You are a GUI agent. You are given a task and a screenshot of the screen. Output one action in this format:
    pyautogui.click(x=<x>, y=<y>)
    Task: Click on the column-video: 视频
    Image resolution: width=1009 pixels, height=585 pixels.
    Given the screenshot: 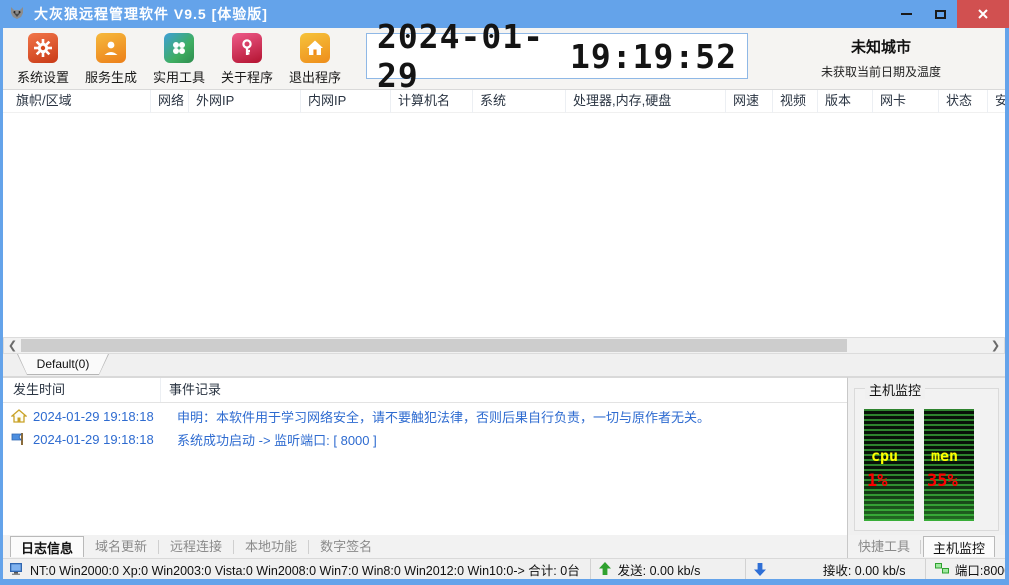 What is the action you would take?
    pyautogui.click(x=795, y=101)
    